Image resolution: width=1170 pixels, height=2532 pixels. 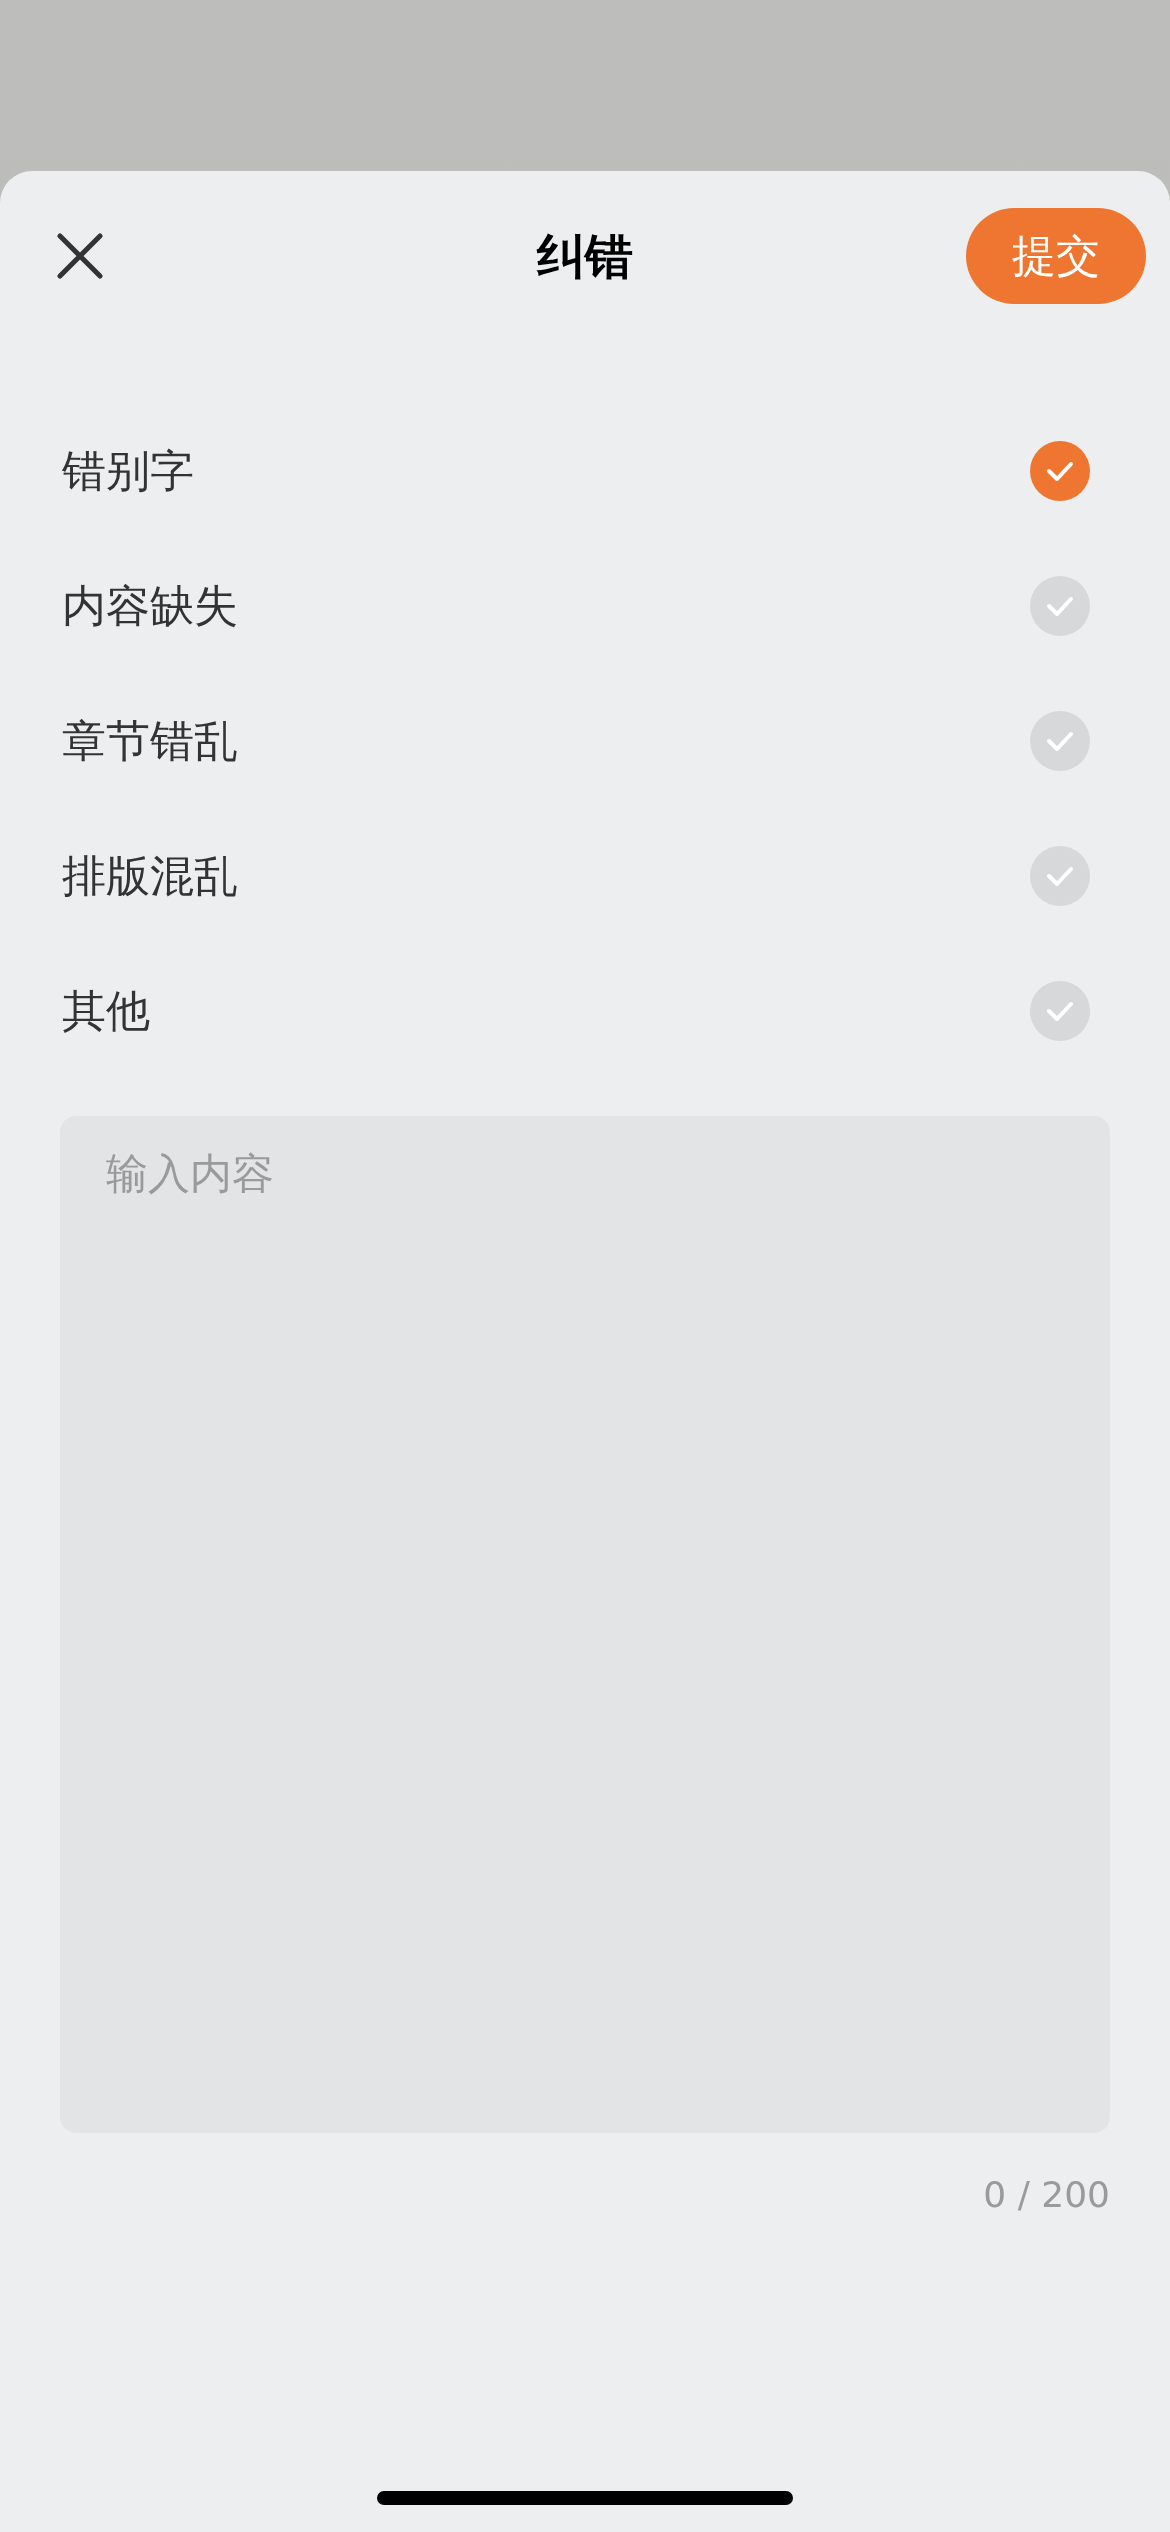 I want to click on option-row: 内容缺失, so click(x=585, y=605).